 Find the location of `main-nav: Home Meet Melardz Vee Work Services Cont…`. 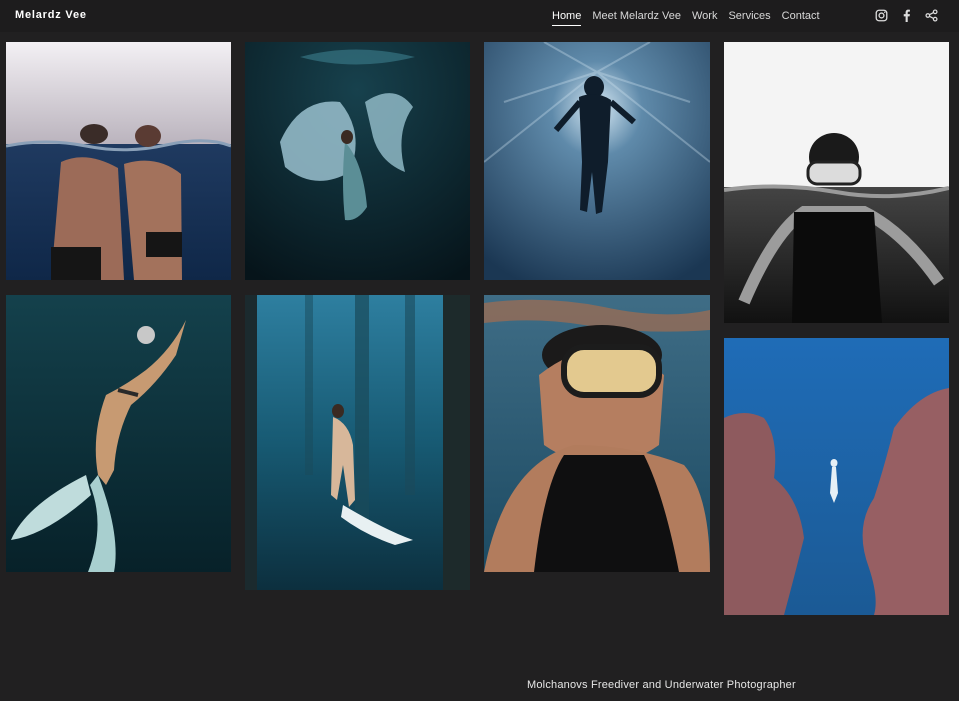

main-nav: Home Meet Melardz Vee Work Services Cont… is located at coordinates (686, 17).